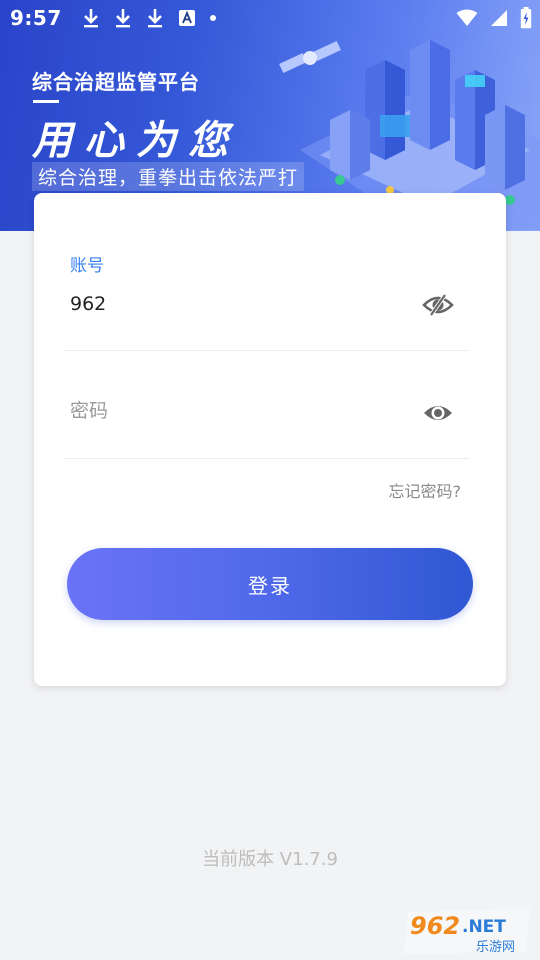 Image resolution: width=540 pixels, height=960 pixels. I want to click on notification-dot-icon, so click(212, 18).